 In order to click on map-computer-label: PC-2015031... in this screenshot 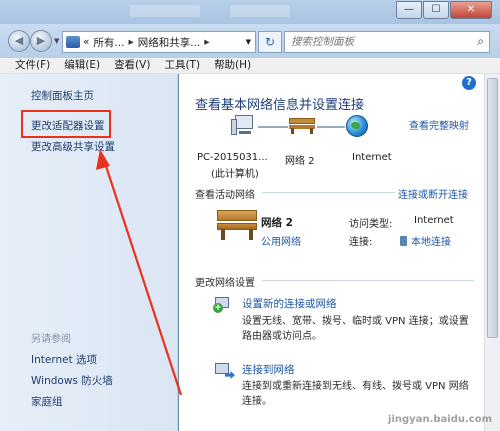, I will do `click(232, 157)`.